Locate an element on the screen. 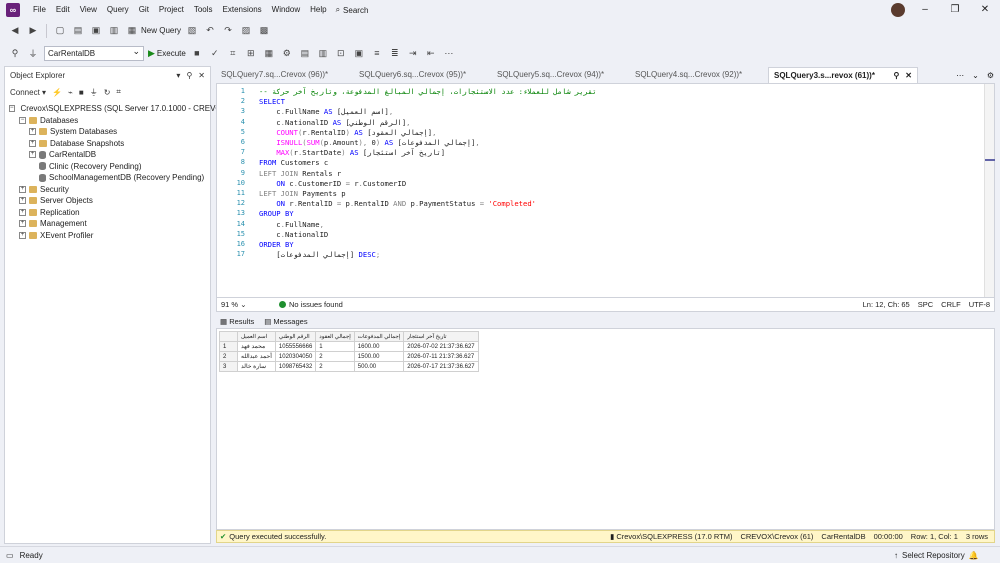  tree-node-databases: − Databases is located at coordinates (107, 121).